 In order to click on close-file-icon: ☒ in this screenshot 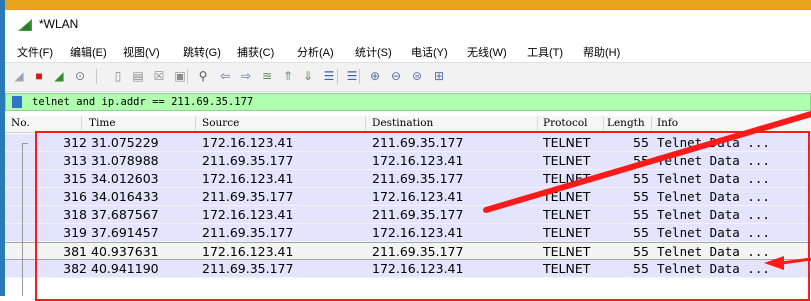, I will do `click(159, 76)`.